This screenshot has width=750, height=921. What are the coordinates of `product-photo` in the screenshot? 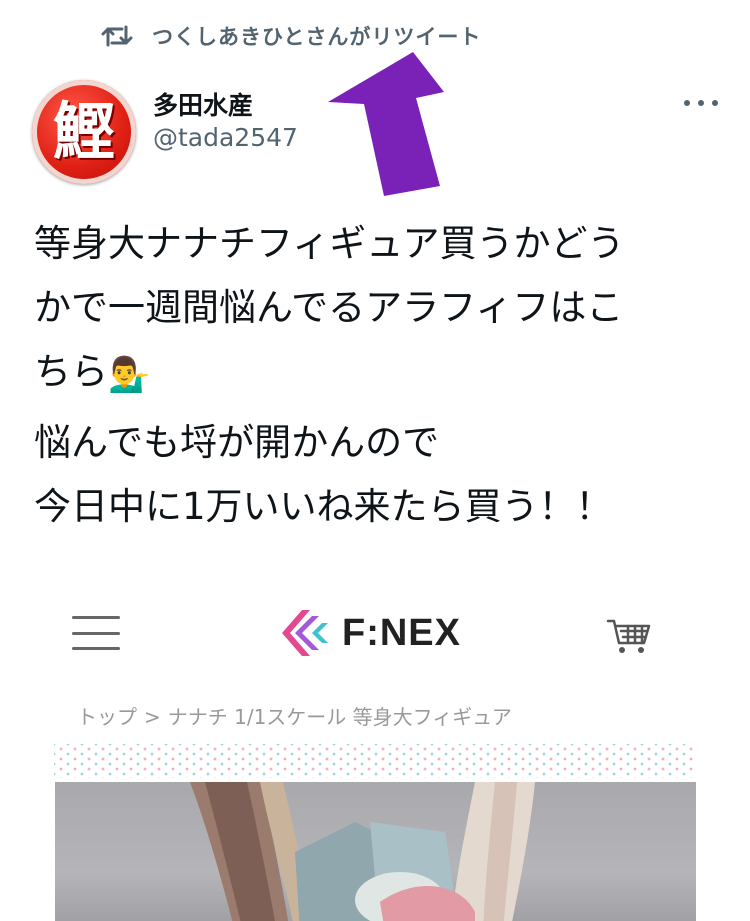 It's located at (375, 851).